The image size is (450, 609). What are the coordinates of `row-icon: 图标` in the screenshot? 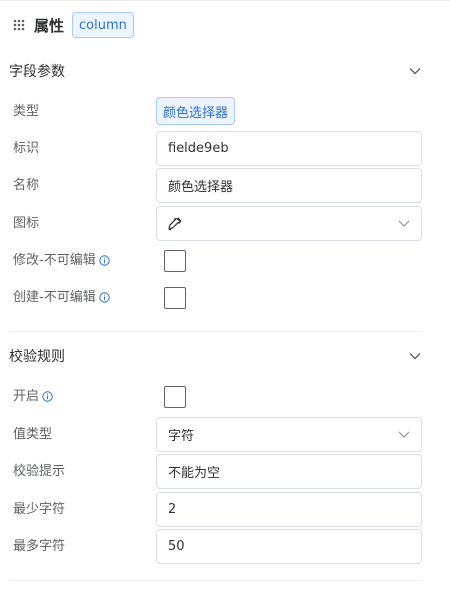 It's located at (225, 223).